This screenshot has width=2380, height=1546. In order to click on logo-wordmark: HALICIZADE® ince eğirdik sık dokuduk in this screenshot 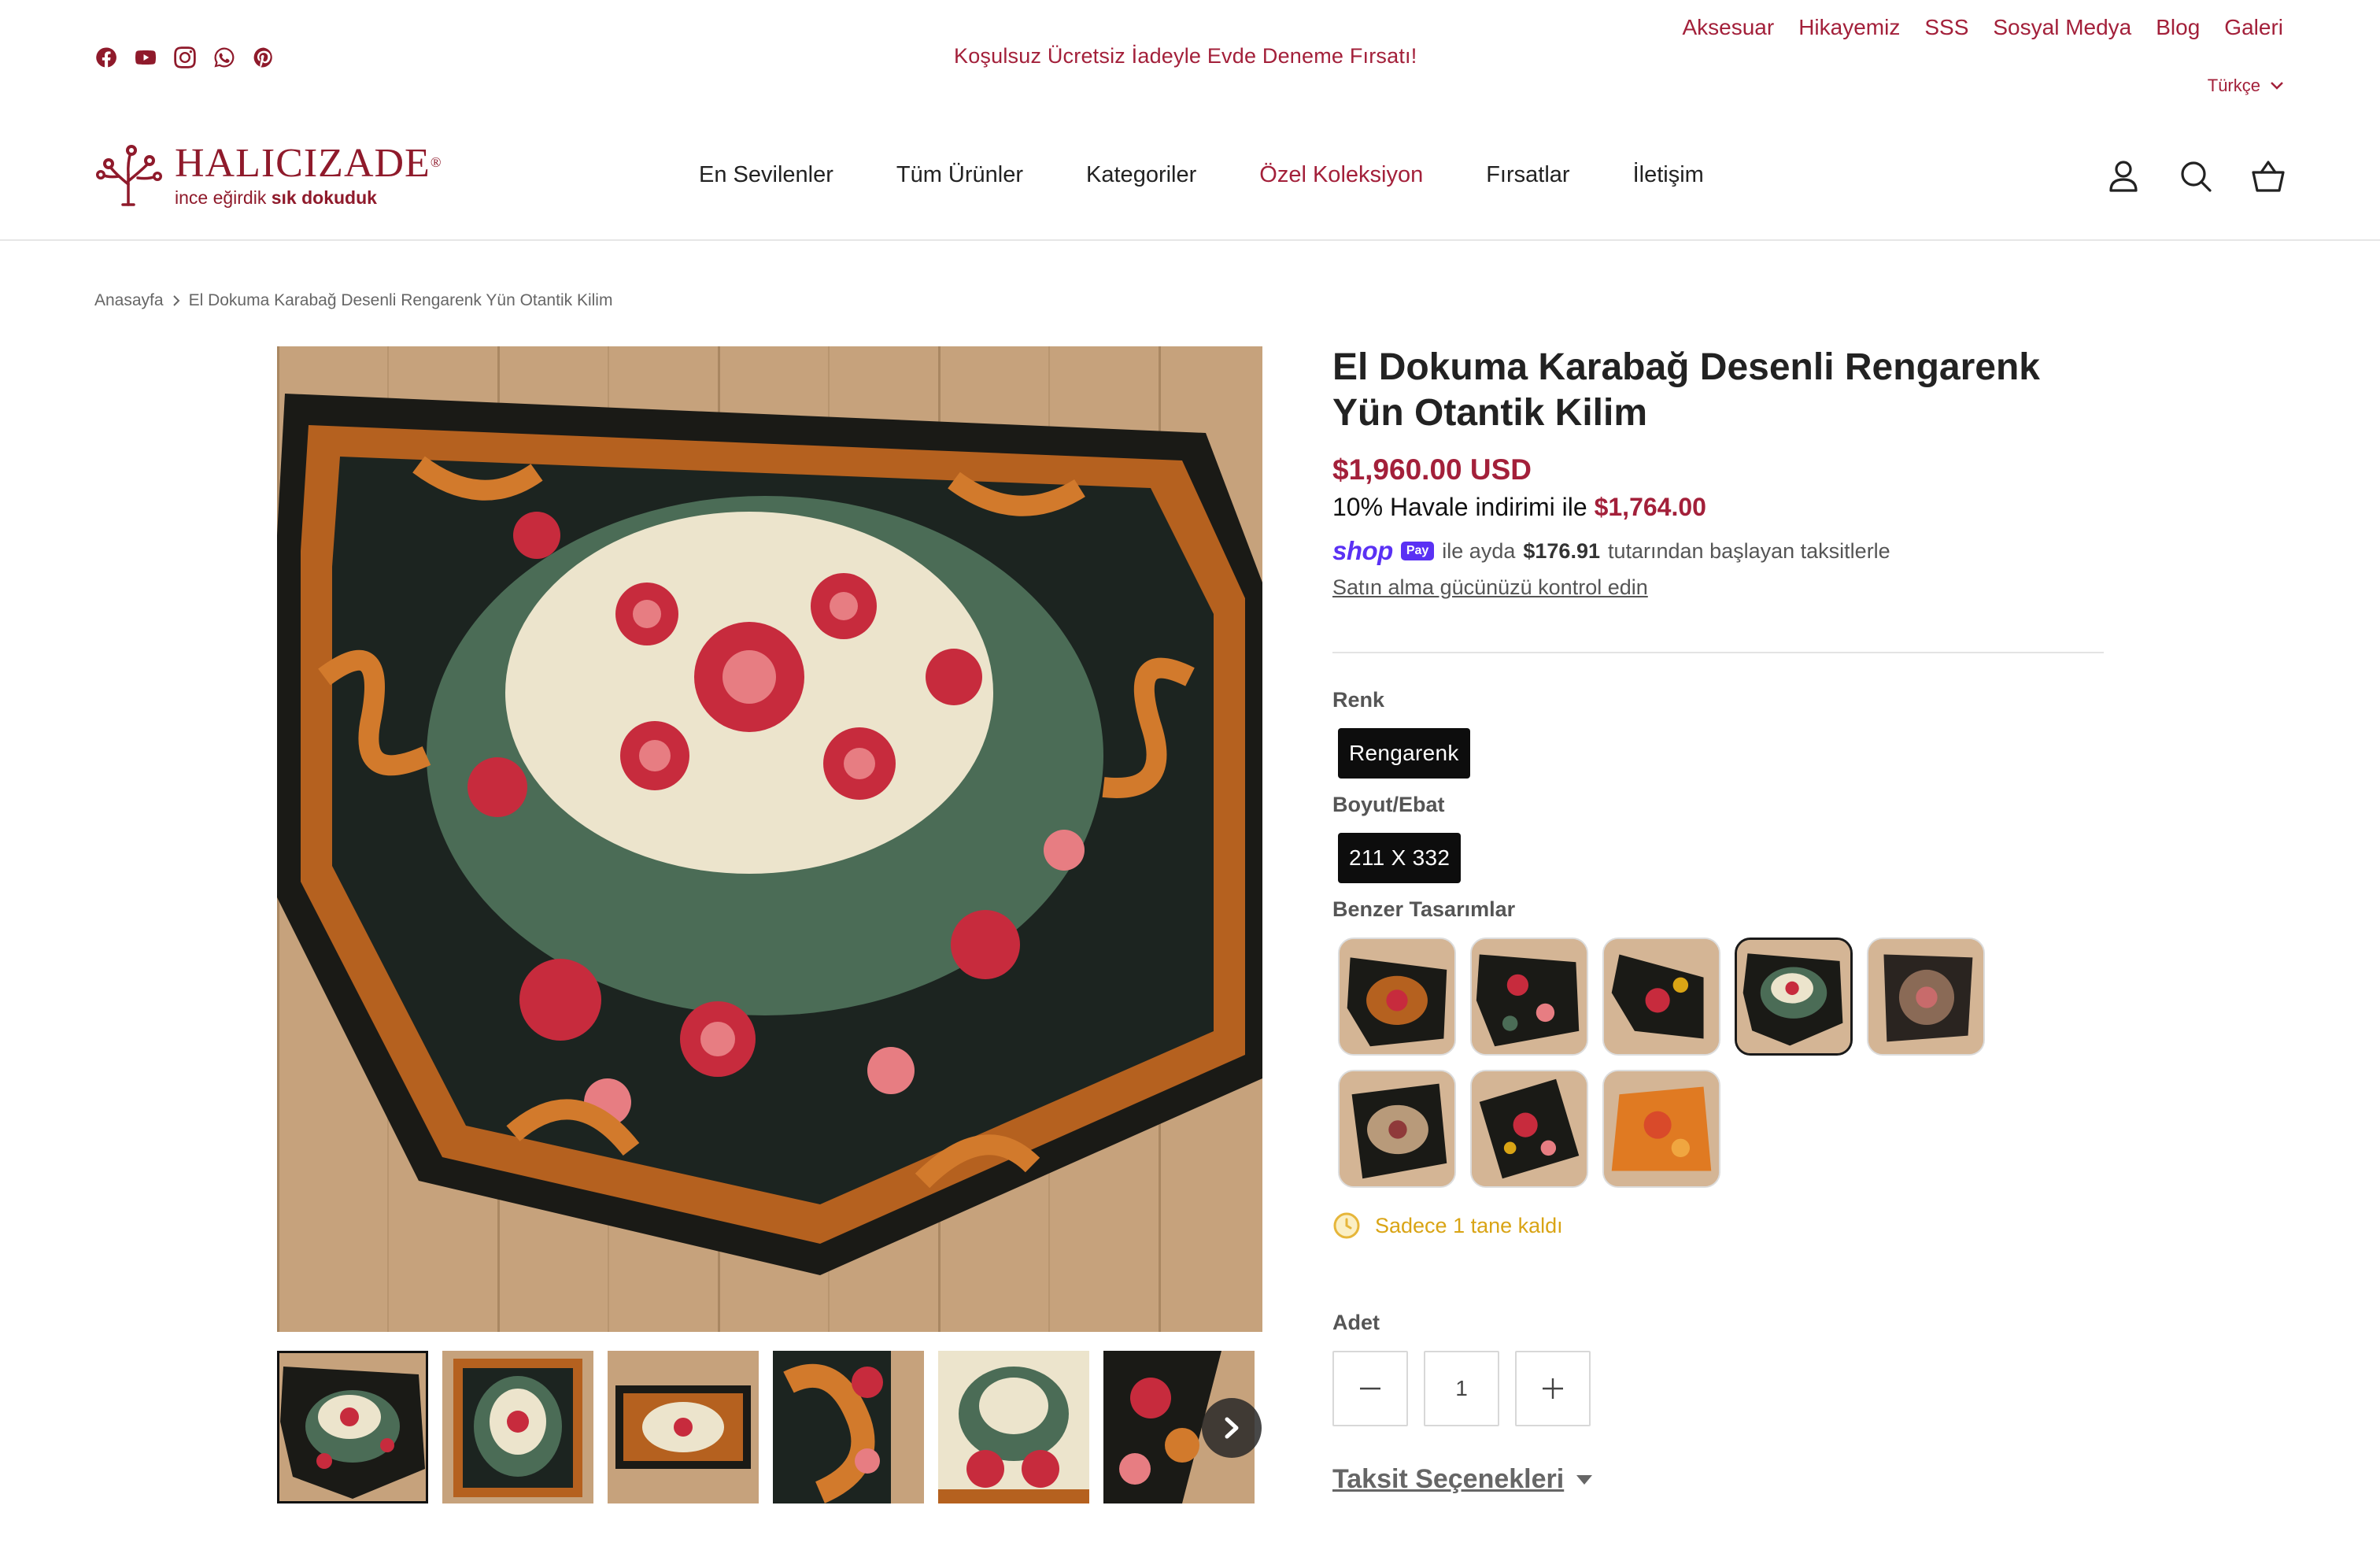, I will do `click(308, 176)`.